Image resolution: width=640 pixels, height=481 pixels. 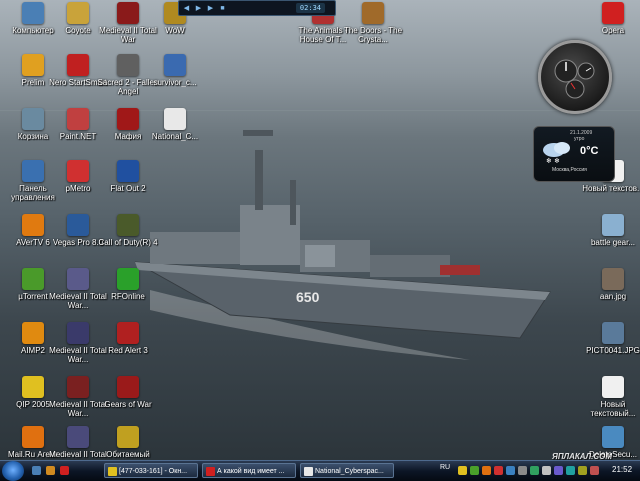 What do you see at coordinates (462, 470) in the screenshot?
I see `qip-tray-icon` at bounding box center [462, 470].